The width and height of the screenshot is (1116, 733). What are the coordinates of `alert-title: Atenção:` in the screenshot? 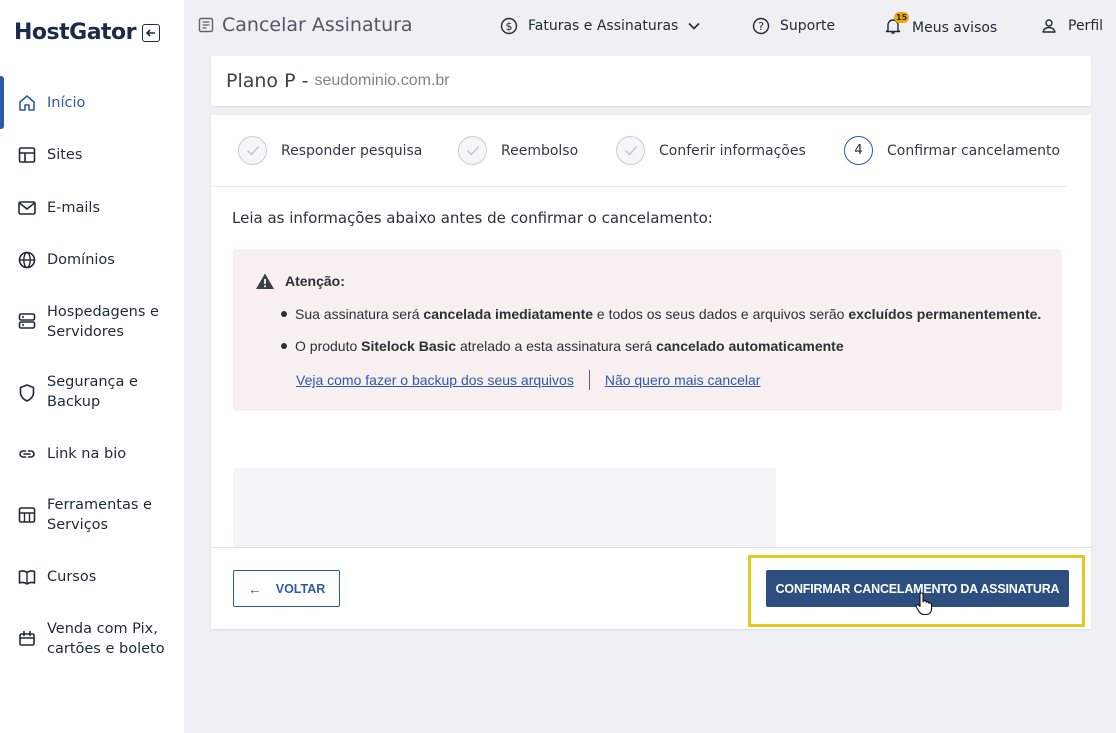 It's located at (300, 281).